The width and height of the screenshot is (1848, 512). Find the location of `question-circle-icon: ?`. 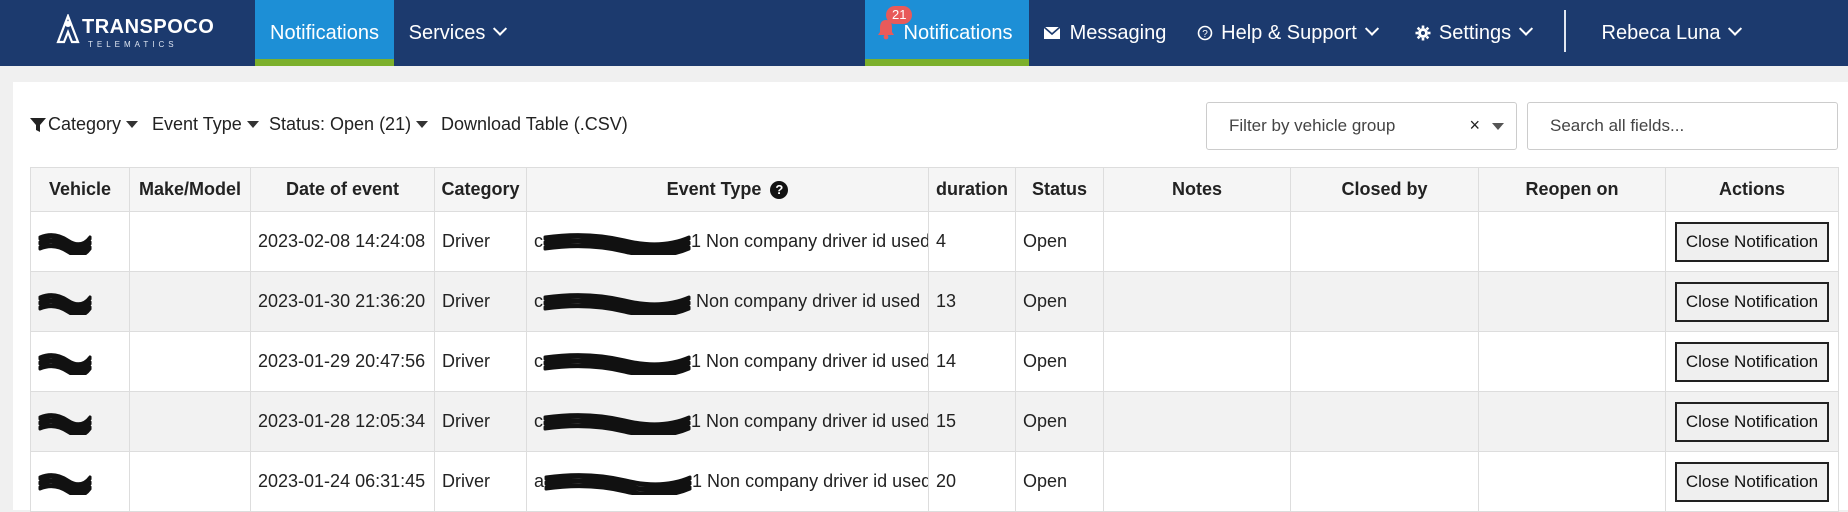

question-circle-icon: ? is located at coordinates (779, 190).